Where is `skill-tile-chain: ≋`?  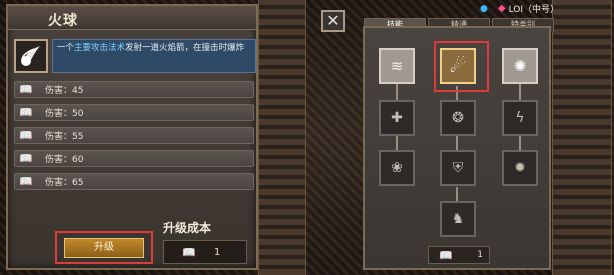 skill-tile-chain: ≋ is located at coordinates (397, 66).